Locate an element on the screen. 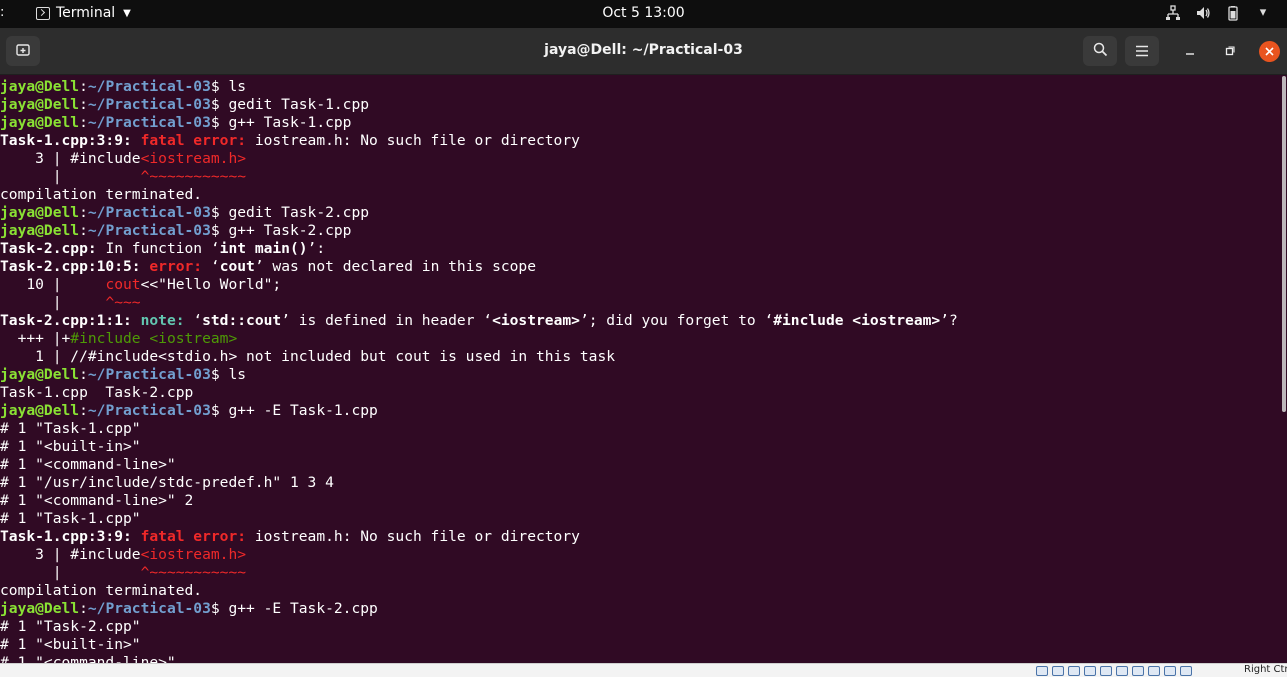 The height and width of the screenshot is (677, 1287). usb-icon is located at coordinates (1106, 671).